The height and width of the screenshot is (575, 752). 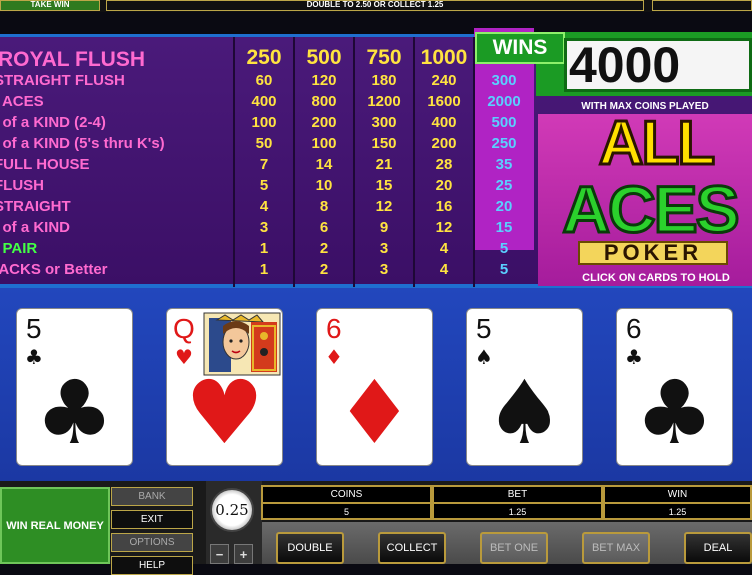 I want to click on bet-value: 1.25, so click(x=517, y=512).